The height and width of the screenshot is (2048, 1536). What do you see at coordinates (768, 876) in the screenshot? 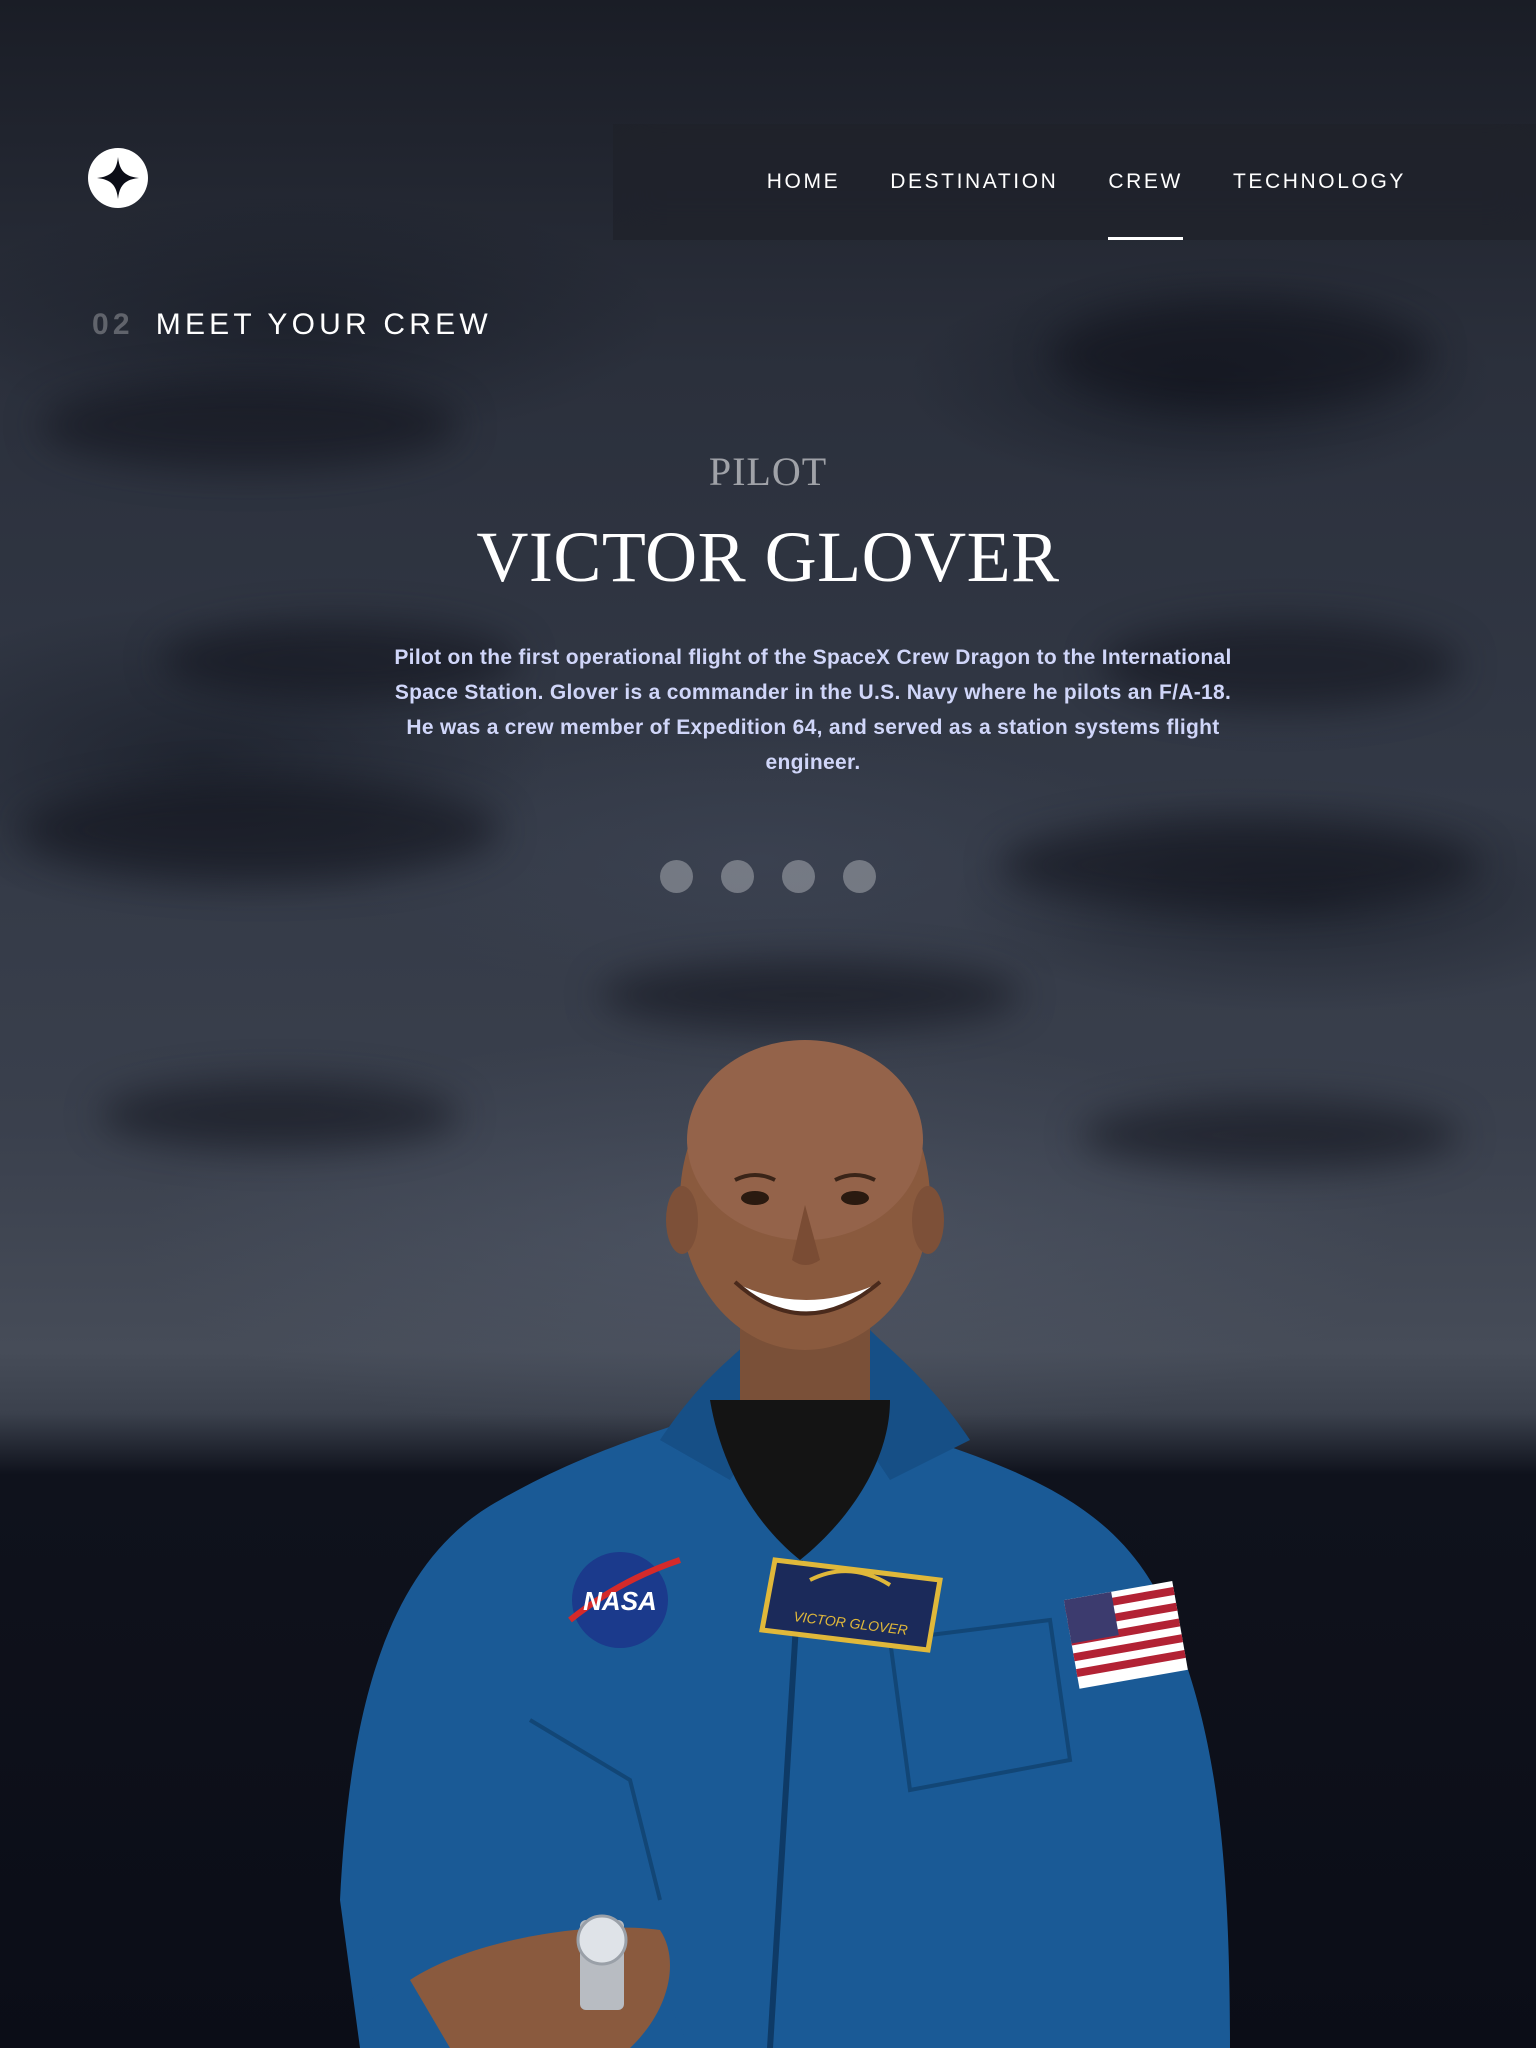
I see `crew-slider-dots` at bounding box center [768, 876].